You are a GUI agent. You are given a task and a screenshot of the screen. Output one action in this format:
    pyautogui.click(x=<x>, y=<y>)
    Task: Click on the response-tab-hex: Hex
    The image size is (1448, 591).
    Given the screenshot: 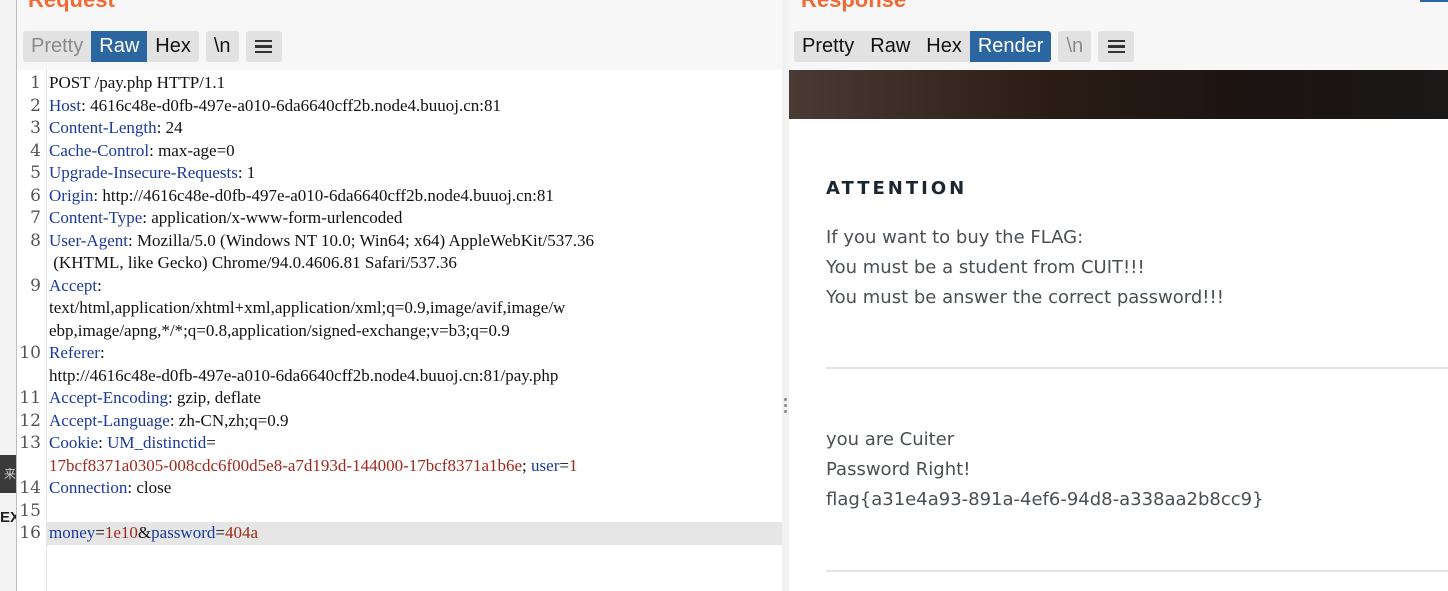 What is the action you would take?
    pyautogui.click(x=944, y=46)
    